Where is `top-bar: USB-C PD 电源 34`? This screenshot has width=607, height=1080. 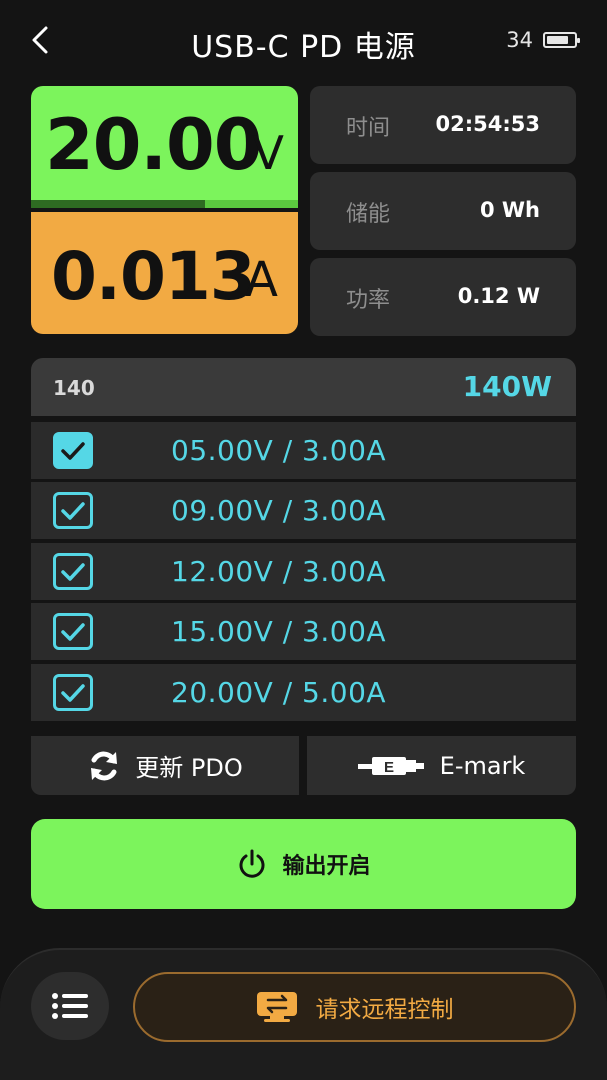
top-bar: USB-C PD 电源 34 is located at coordinates (303, 42).